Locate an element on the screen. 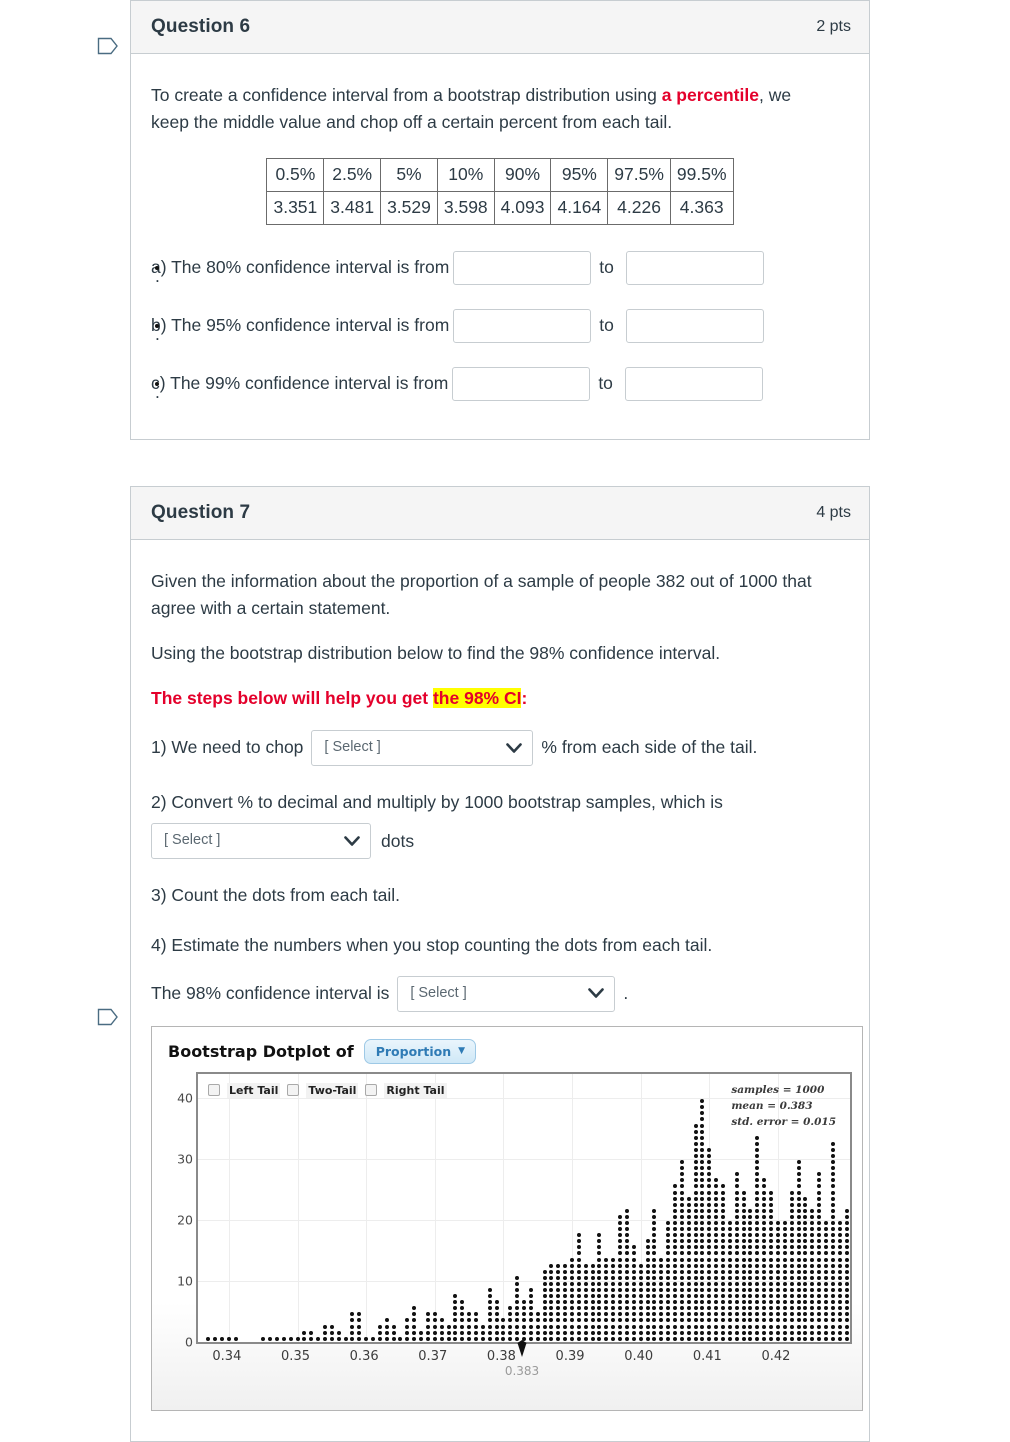 Image resolution: width=1010 pixels, height=1442 pixels. ci-95-lower-input is located at coordinates (522, 325).